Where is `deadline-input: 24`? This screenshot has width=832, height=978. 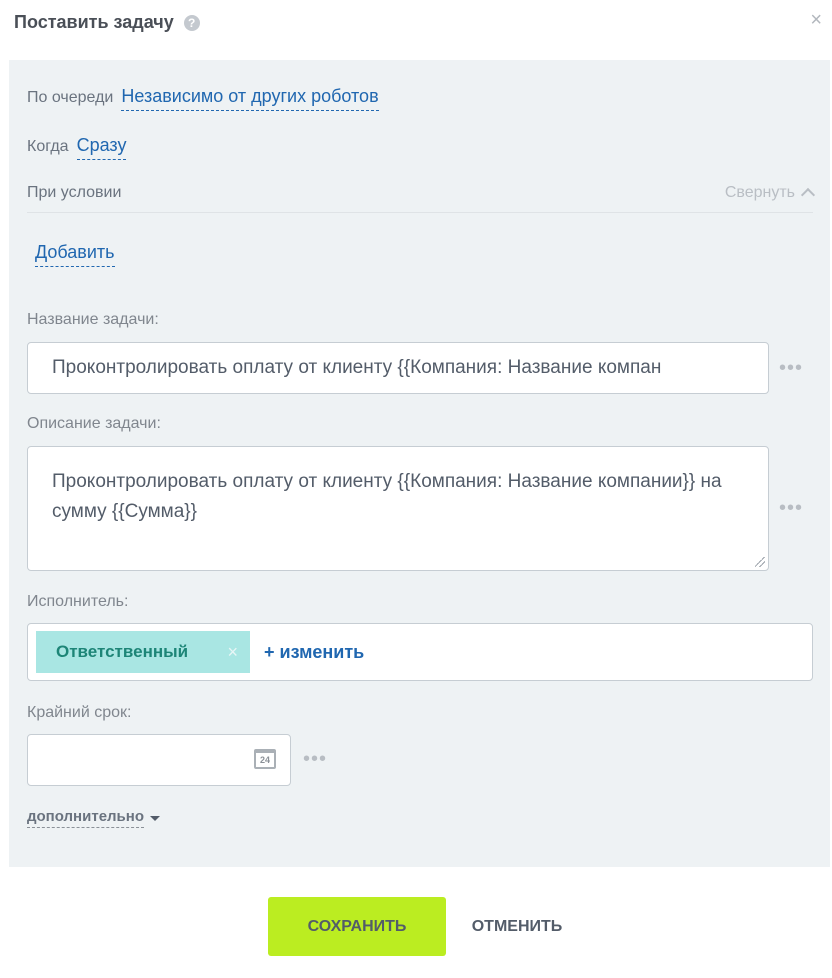
deadline-input: 24 is located at coordinates (159, 760).